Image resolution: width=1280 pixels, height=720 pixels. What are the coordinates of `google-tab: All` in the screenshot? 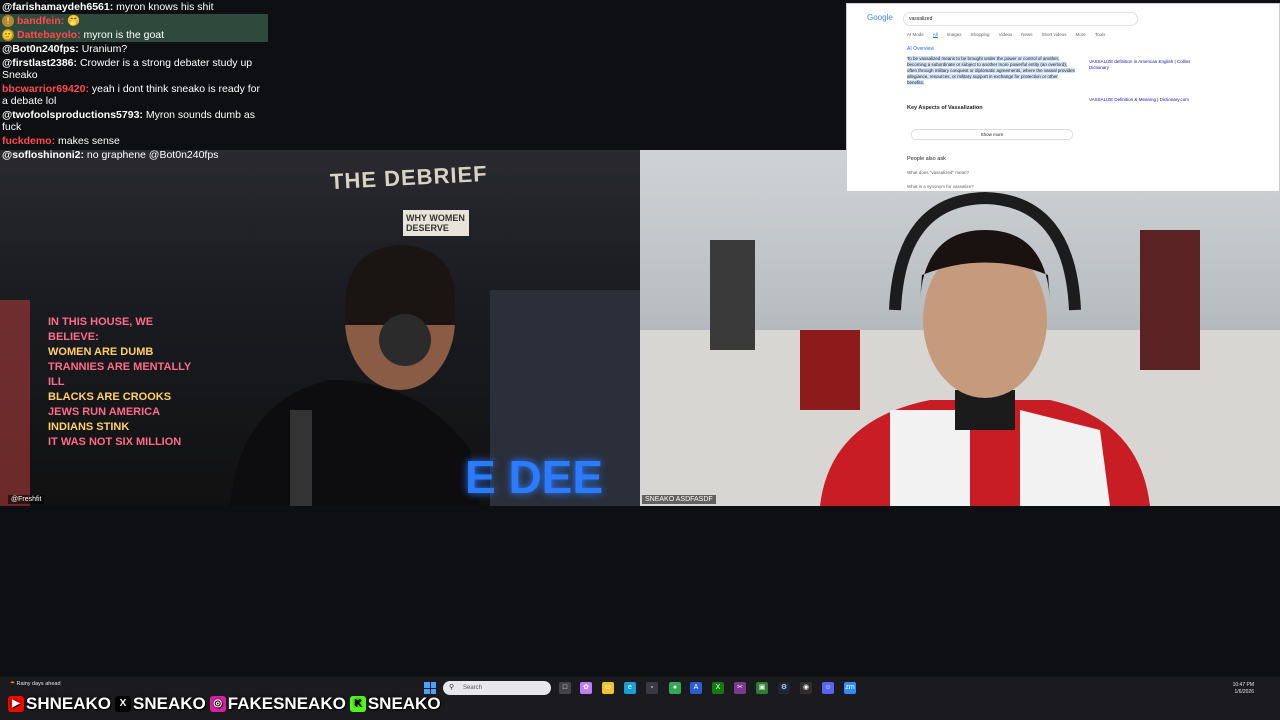 It's located at (935, 34).